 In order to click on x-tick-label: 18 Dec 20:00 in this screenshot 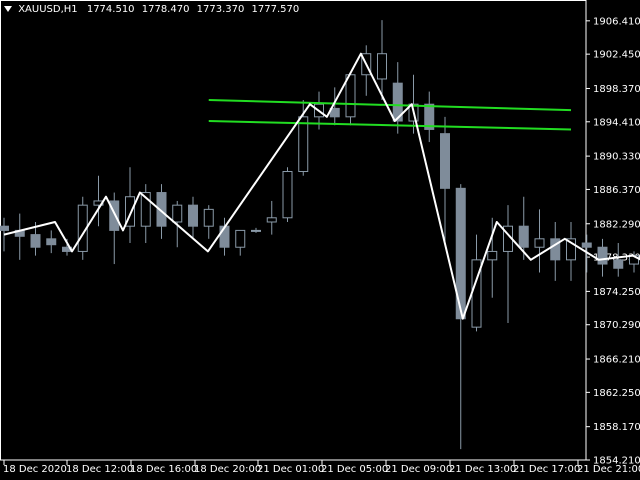, I will do `click(227, 469)`.